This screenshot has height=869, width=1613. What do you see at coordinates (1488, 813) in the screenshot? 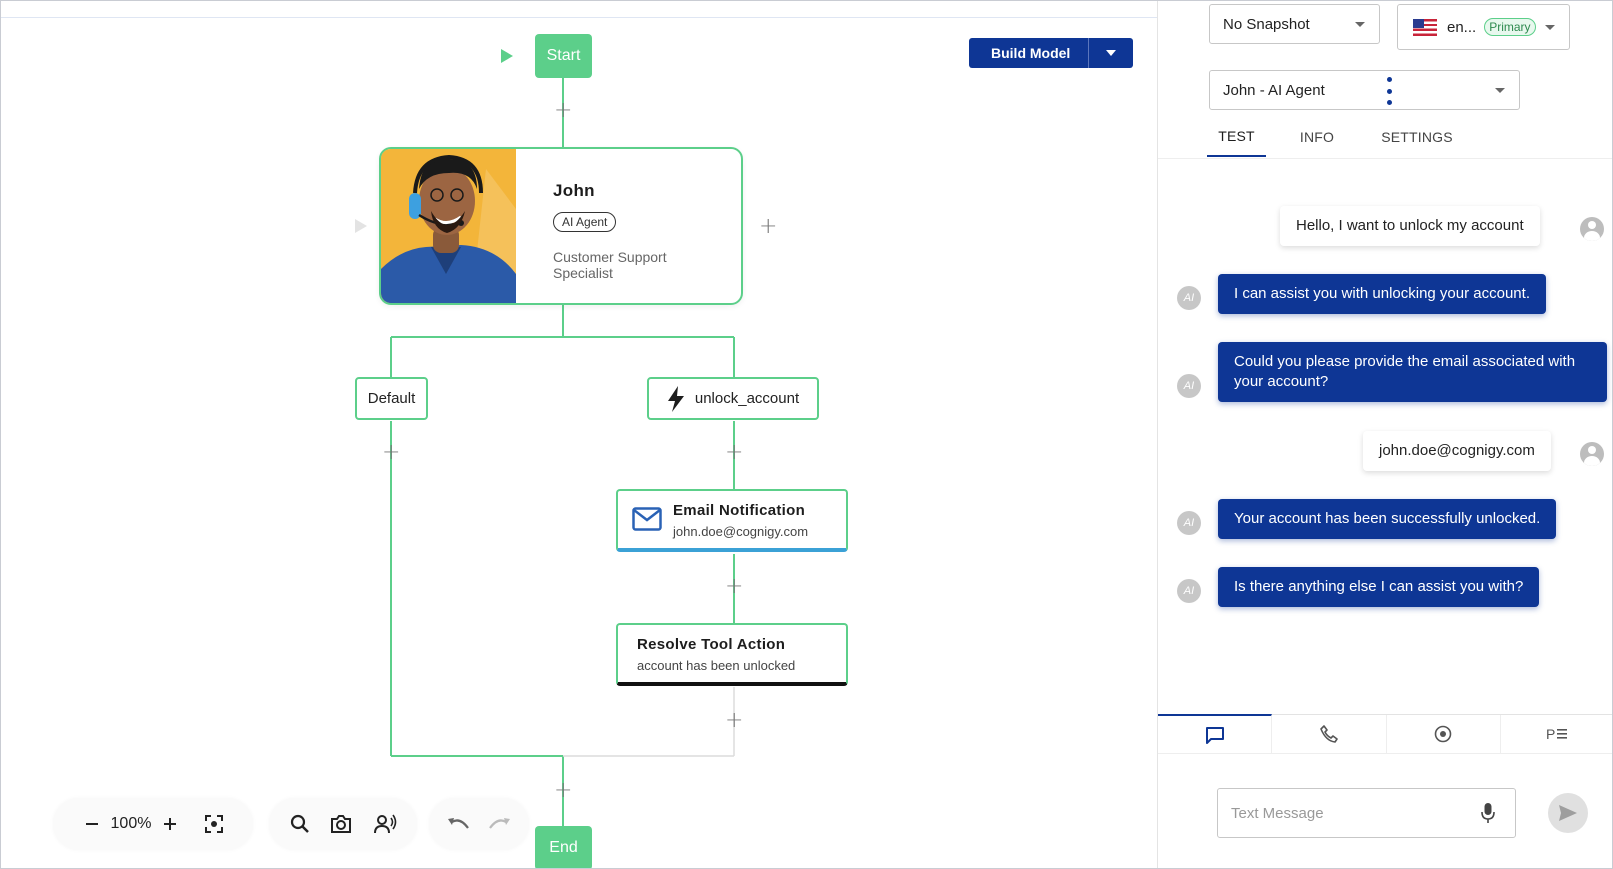
I see `microphone-icon` at bounding box center [1488, 813].